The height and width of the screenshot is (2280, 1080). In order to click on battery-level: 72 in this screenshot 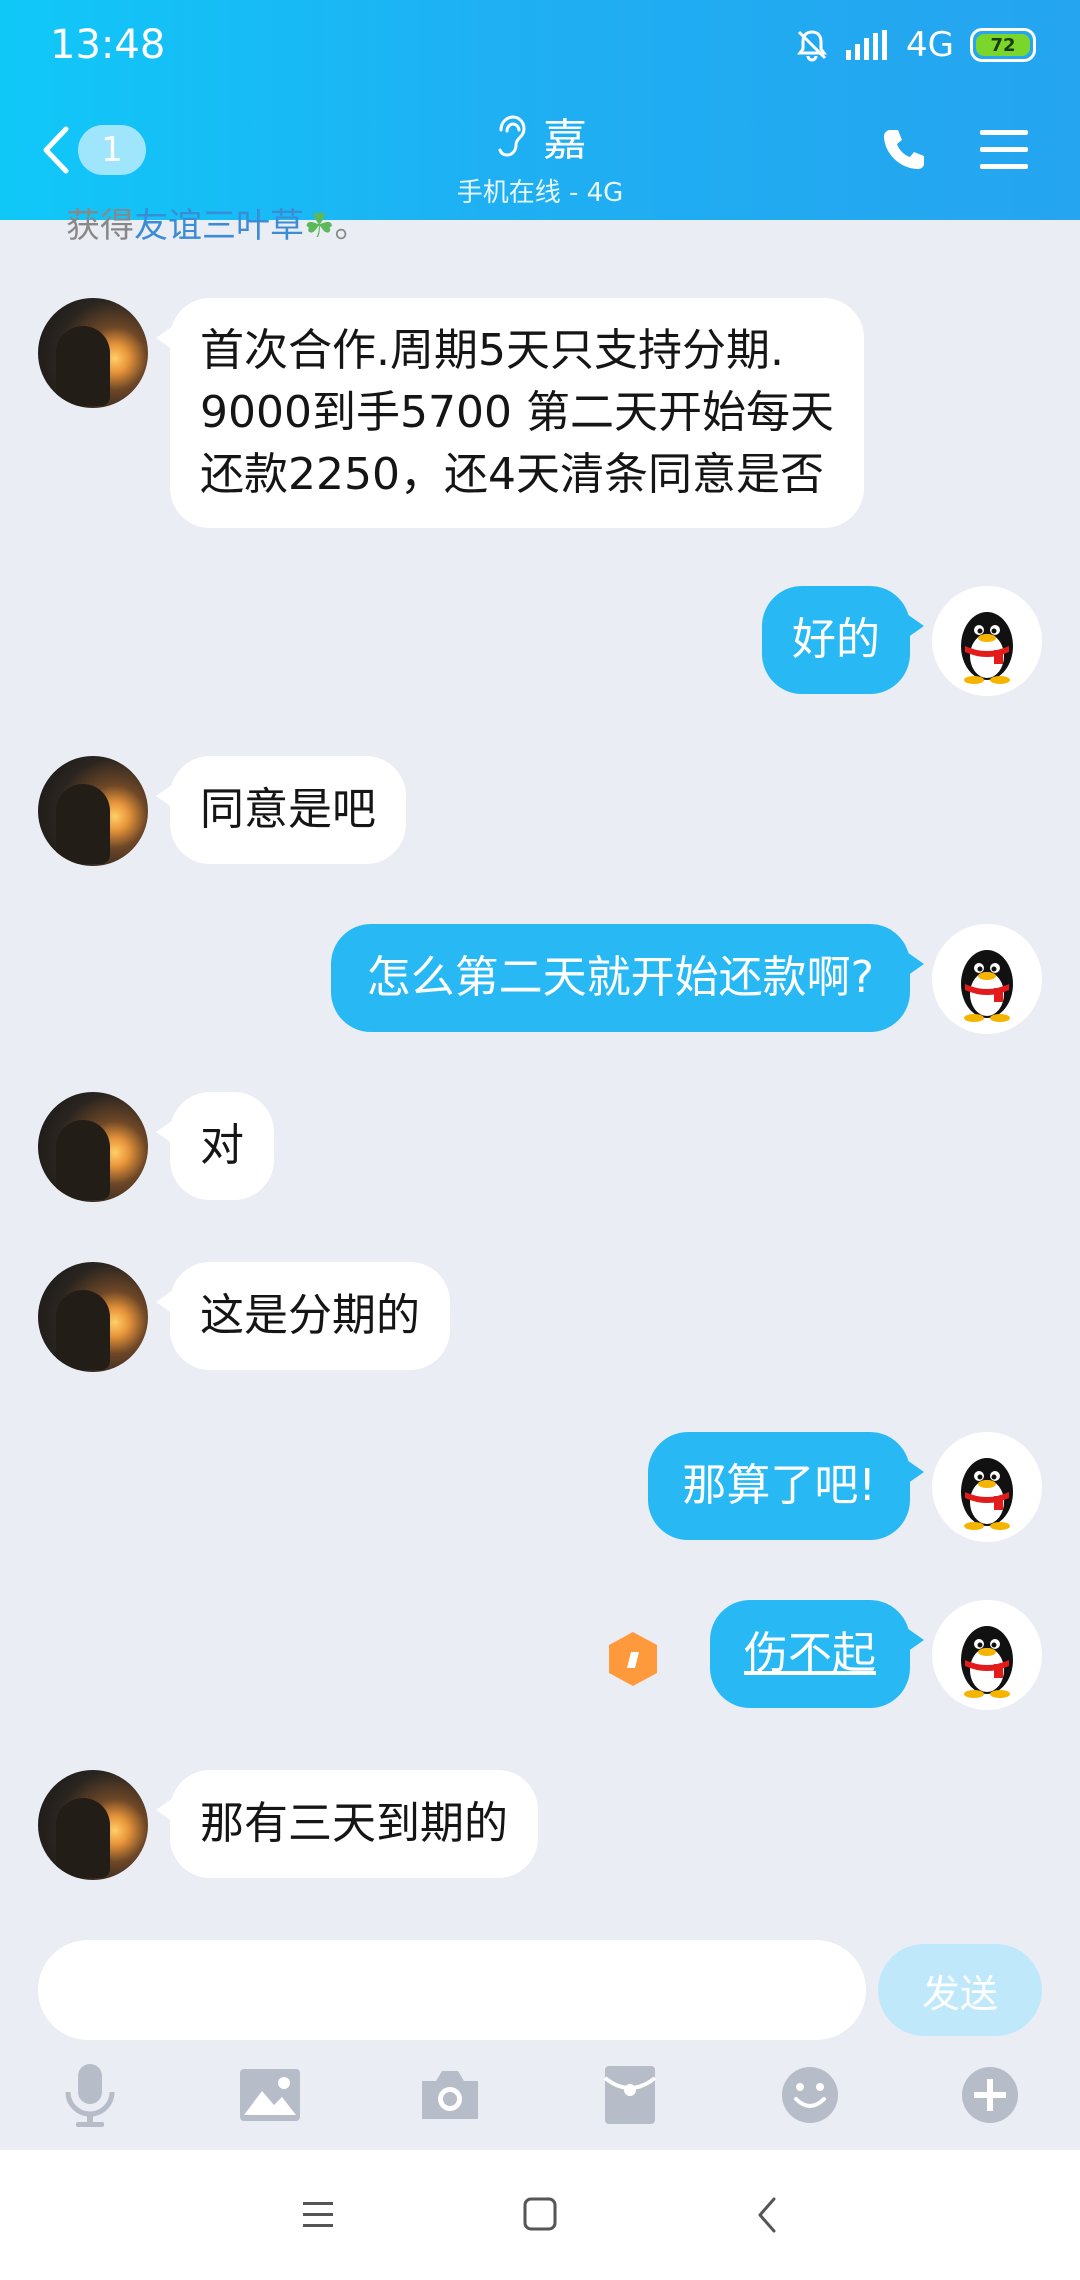, I will do `click(1003, 45)`.